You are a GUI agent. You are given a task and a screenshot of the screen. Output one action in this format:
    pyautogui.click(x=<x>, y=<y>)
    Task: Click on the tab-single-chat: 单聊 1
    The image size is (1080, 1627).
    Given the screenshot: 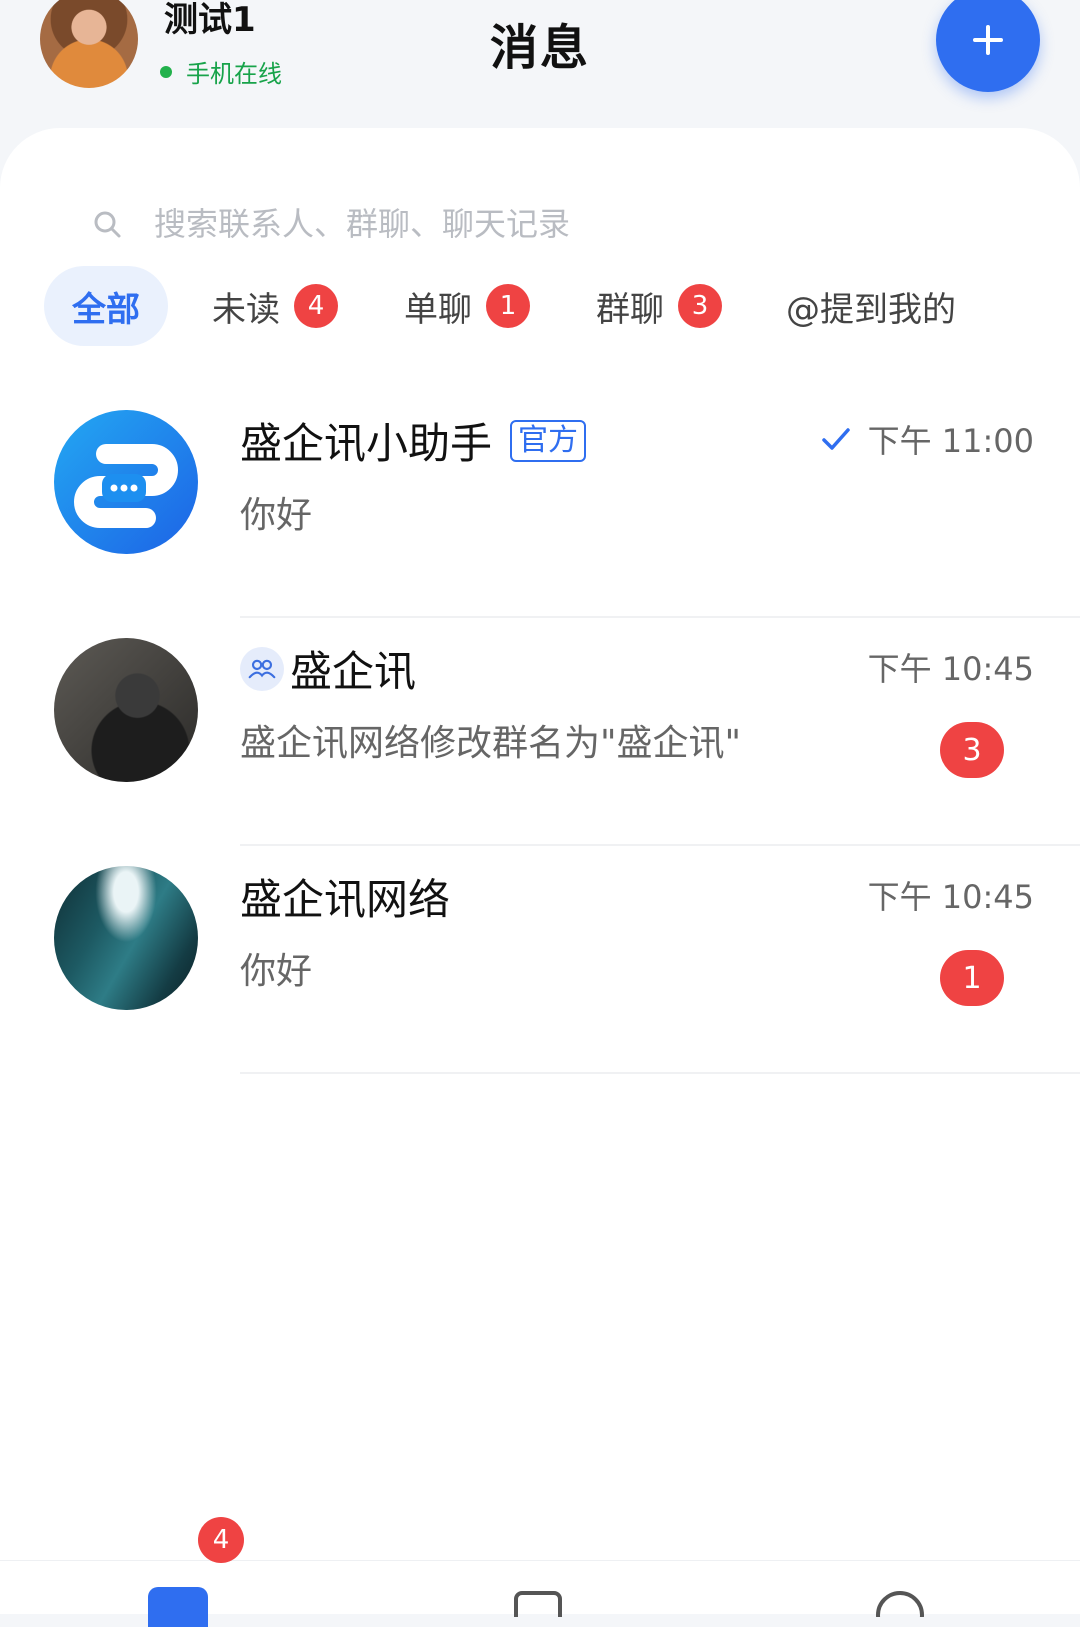 What is the action you would take?
    pyautogui.click(x=467, y=306)
    